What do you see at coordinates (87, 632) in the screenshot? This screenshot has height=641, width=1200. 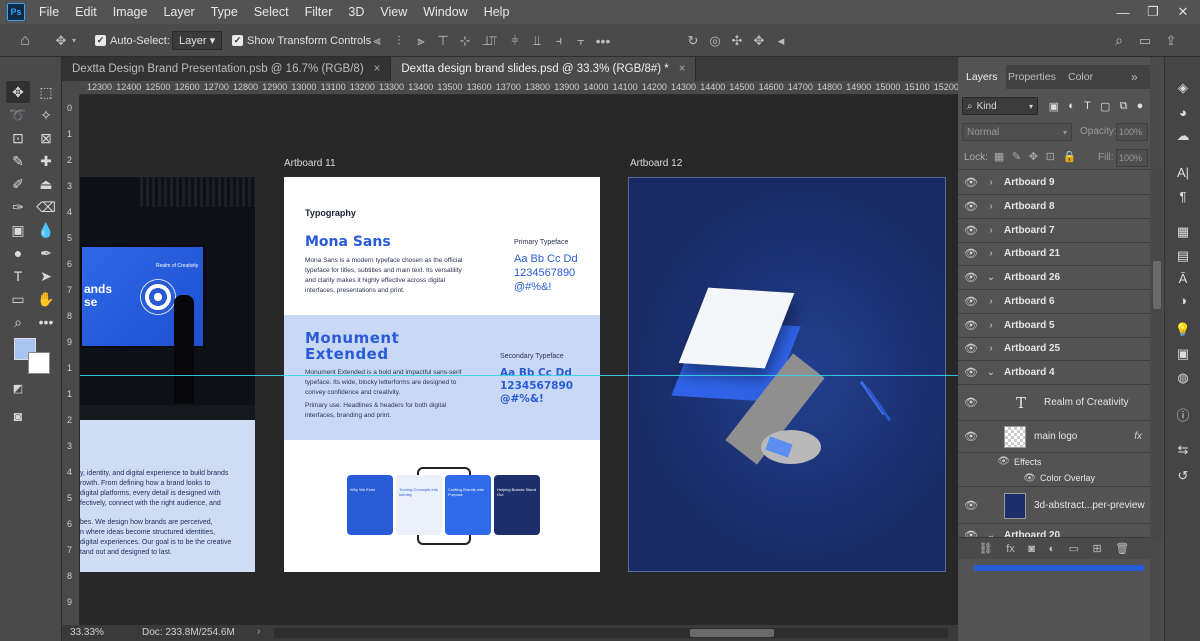 I see `zoom-level: 33.33%` at bounding box center [87, 632].